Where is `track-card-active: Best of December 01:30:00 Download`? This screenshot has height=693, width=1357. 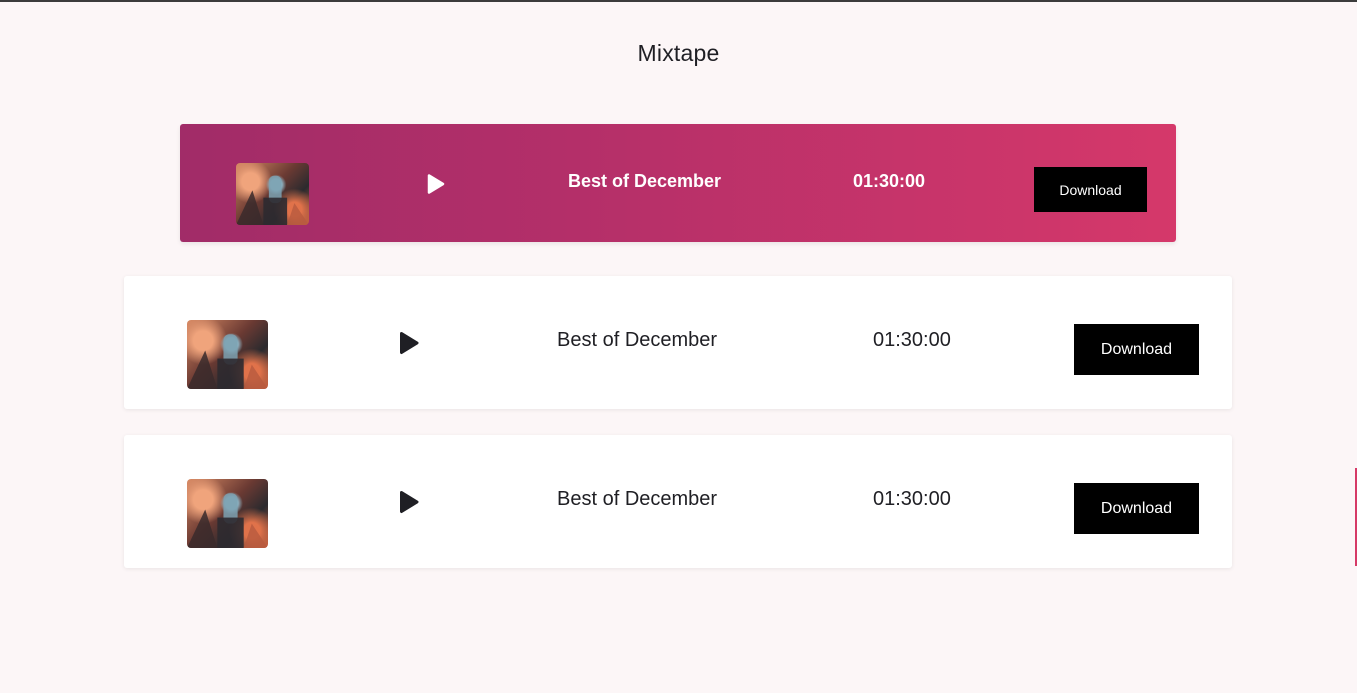
track-card-active: Best of December 01:30:00 Download is located at coordinates (678, 183).